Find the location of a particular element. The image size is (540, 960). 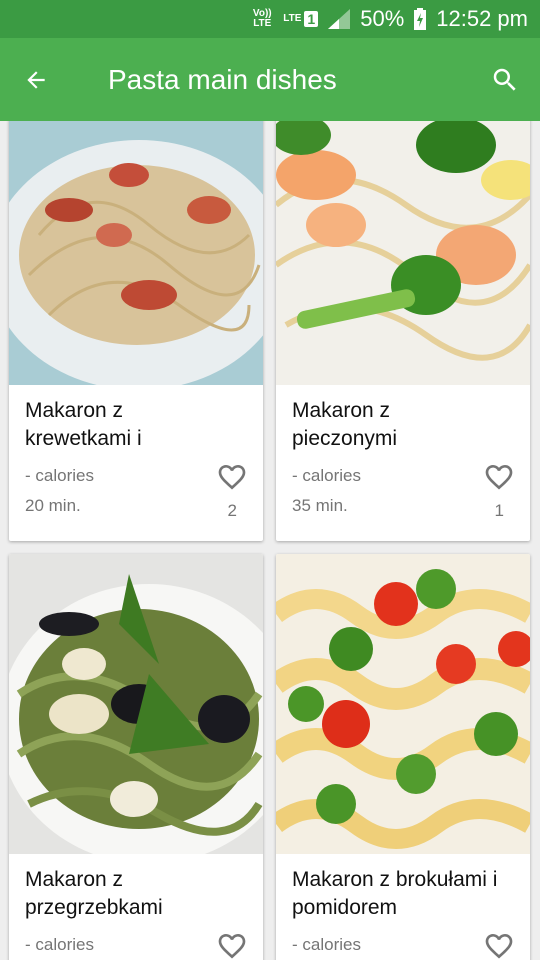

search-icon is located at coordinates (504, 79).